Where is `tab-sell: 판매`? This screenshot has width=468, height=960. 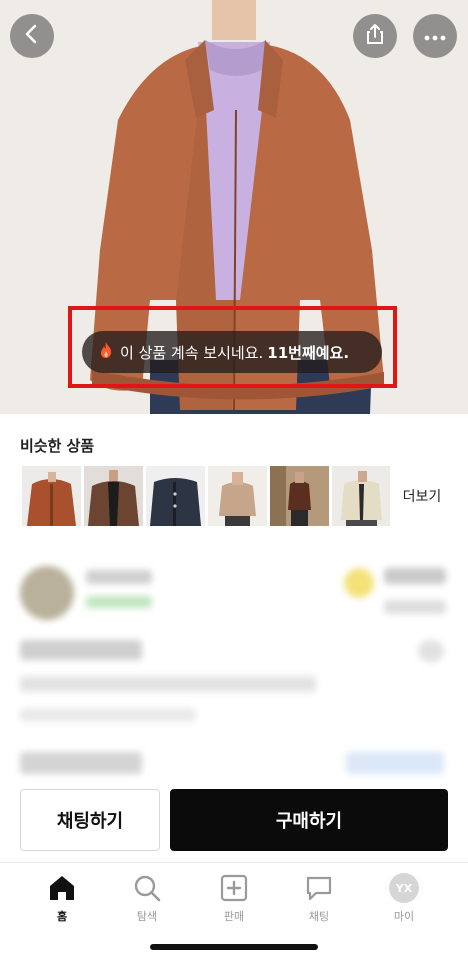
tab-sell: 판매 is located at coordinates (234, 901).